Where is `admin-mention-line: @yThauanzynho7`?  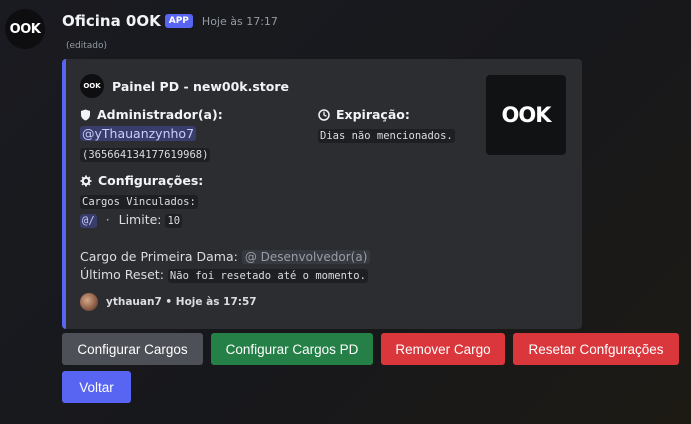 admin-mention-line: @yThauanzynho7 is located at coordinates (138, 133).